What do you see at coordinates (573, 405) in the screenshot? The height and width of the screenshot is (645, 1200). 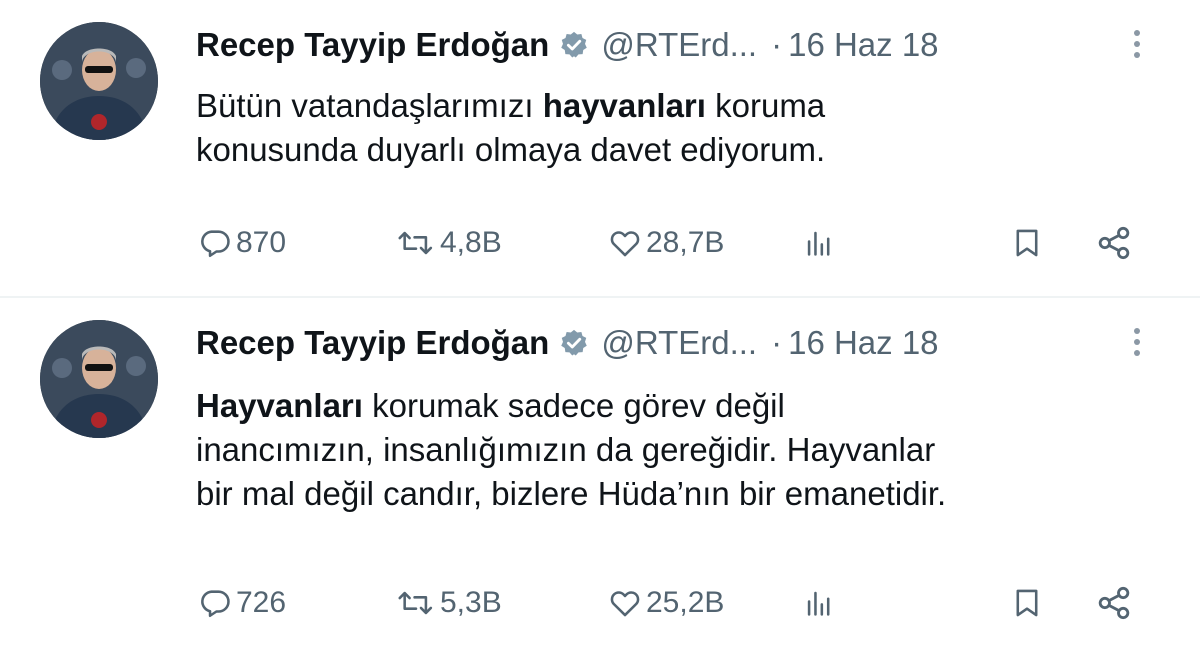 I see `tweet-text-segment: korumak sadece görev değil` at bounding box center [573, 405].